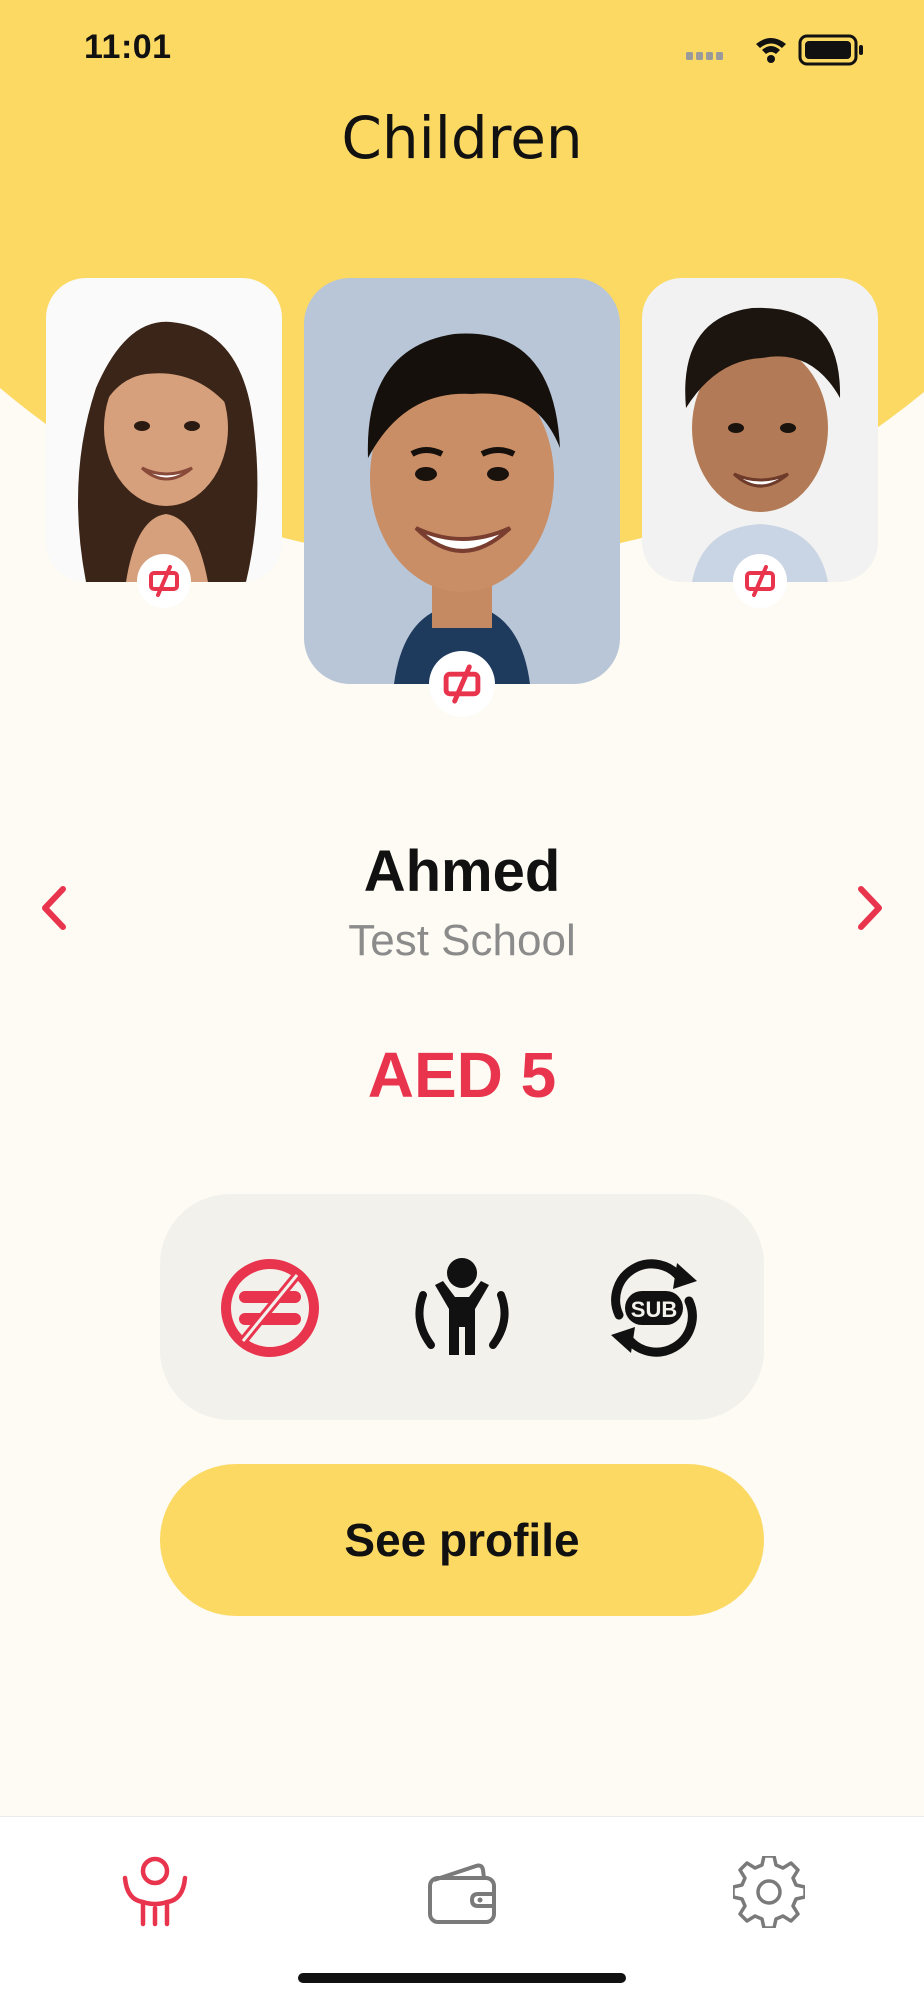 This screenshot has width=924, height=2001. I want to click on child-avatar-selected, so click(462, 481).